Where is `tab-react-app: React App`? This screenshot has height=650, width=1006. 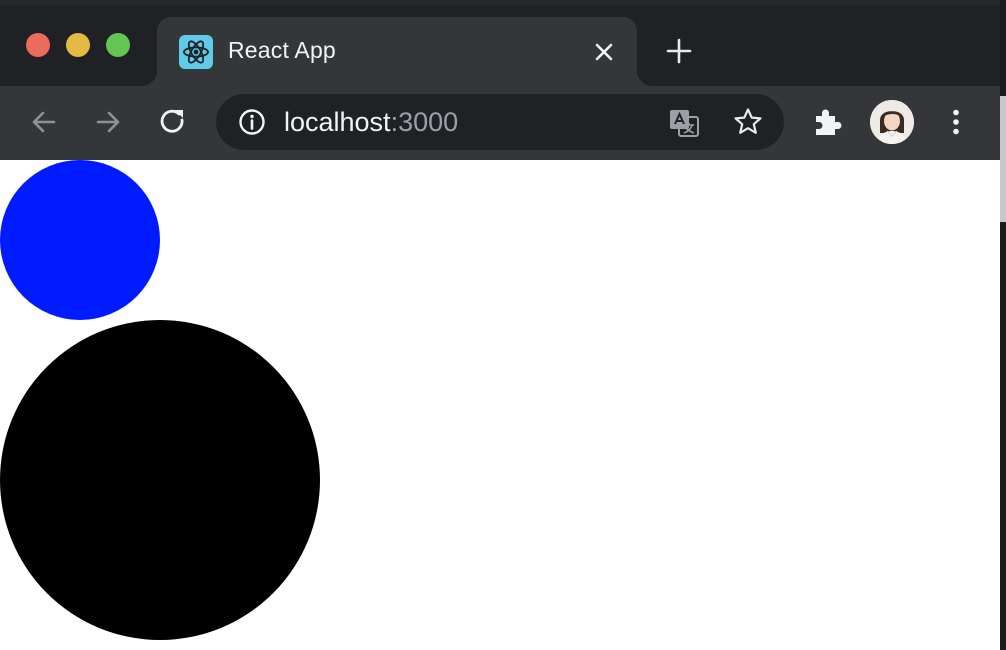 tab-react-app: React App is located at coordinates (397, 51).